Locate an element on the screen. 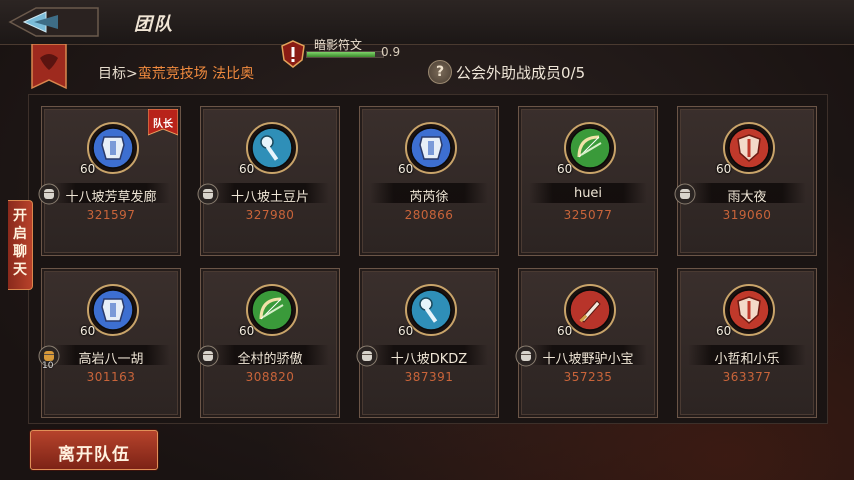  member-power: 357235 is located at coordinates (588, 377).